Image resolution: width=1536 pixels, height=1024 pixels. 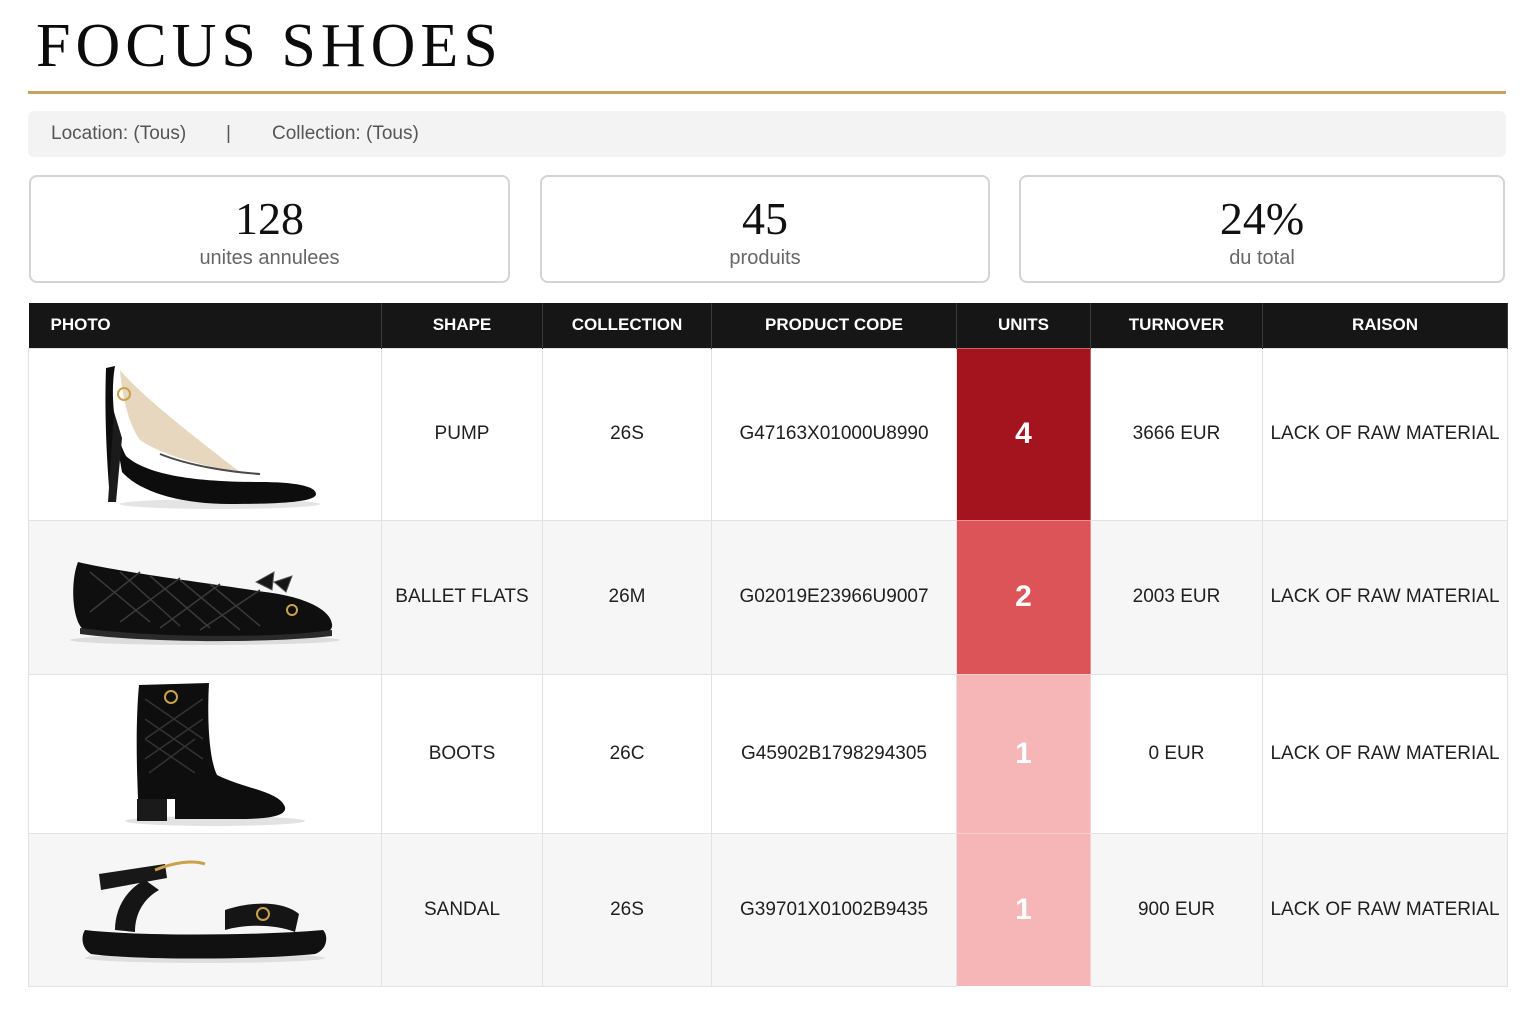 What do you see at coordinates (834, 597) in the screenshot?
I see `product-code-cell: G02019E23966U9007` at bounding box center [834, 597].